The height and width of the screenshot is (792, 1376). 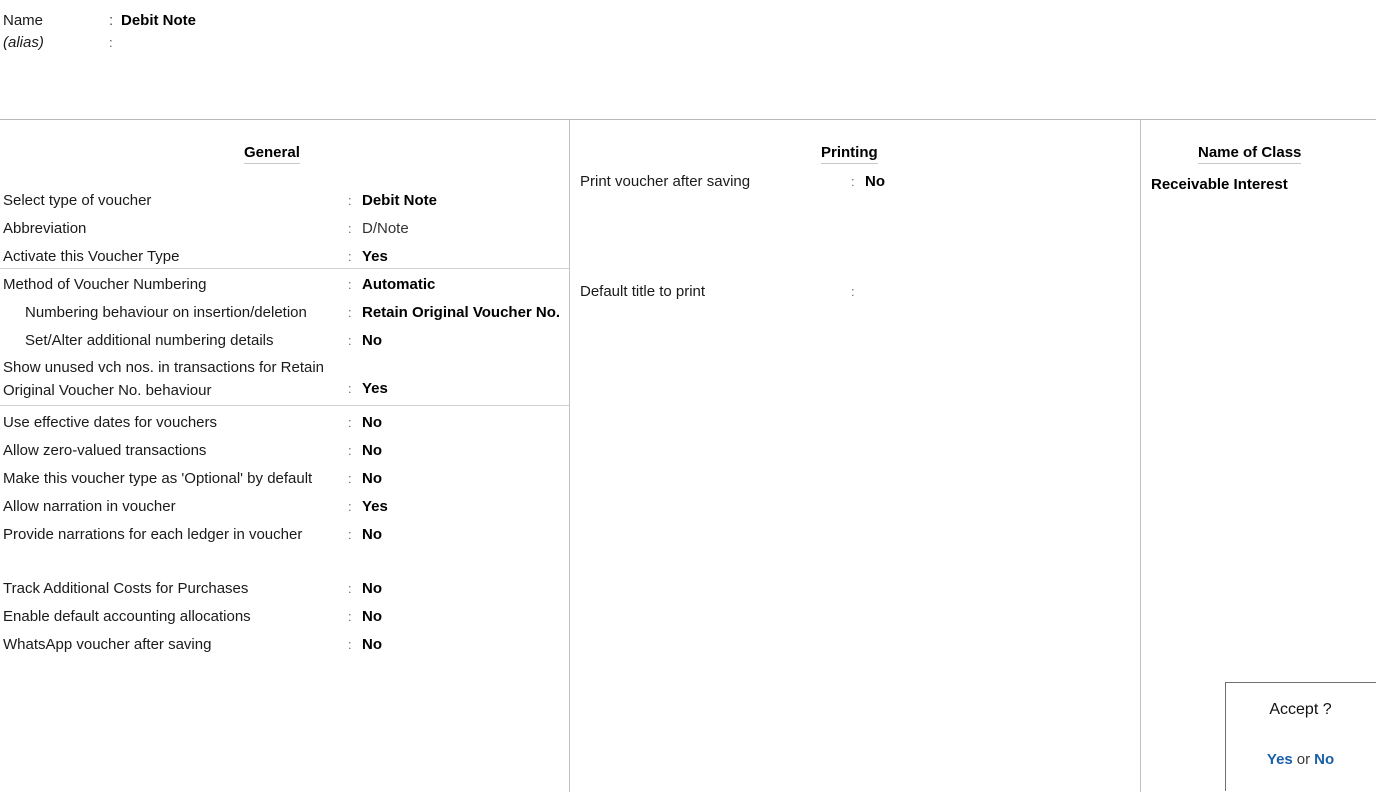 What do you see at coordinates (23, 42) in the screenshot?
I see `alias-label: (alias)` at bounding box center [23, 42].